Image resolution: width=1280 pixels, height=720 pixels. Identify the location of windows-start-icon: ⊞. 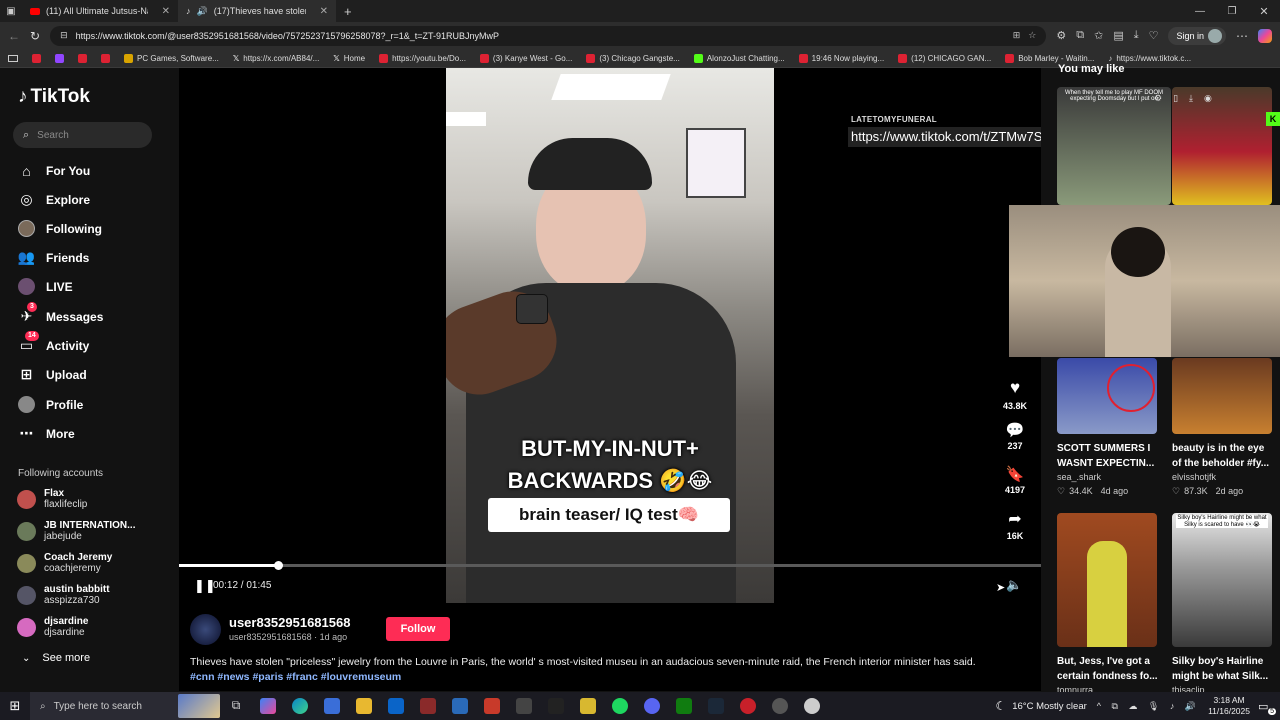
(15, 706).